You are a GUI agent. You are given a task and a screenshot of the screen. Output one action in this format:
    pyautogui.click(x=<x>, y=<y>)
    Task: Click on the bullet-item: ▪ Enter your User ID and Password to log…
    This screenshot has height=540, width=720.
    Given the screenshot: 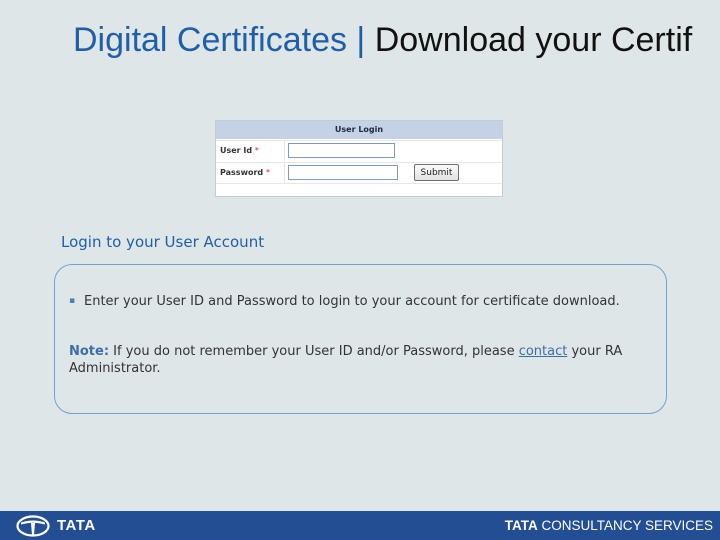 What is the action you would take?
    pyautogui.click(x=349, y=301)
    